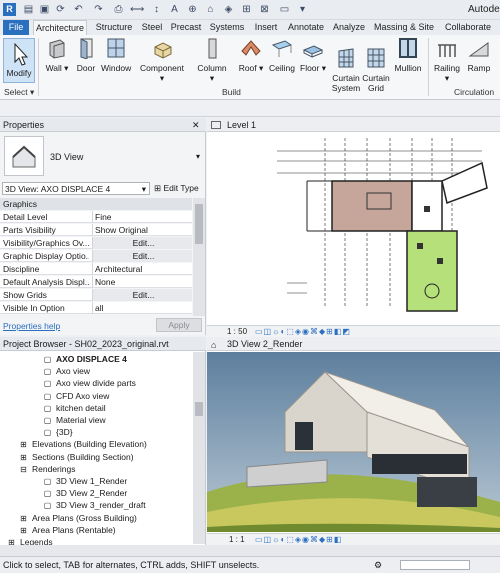  What do you see at coordinates (198, 156) in the screenshot?
I see `type-dropdown-icon: ▾` at bounding box center [198, 156].